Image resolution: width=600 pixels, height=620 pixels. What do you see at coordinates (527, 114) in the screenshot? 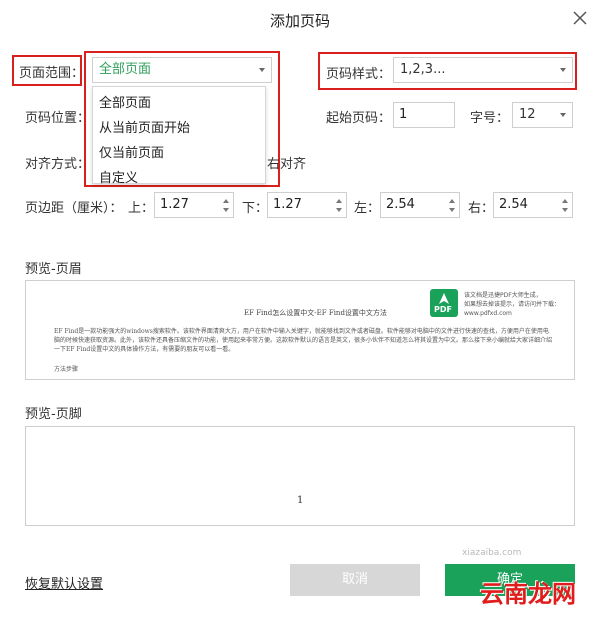
I see `font-size-selected: 12` at bounding box center [527, 114].